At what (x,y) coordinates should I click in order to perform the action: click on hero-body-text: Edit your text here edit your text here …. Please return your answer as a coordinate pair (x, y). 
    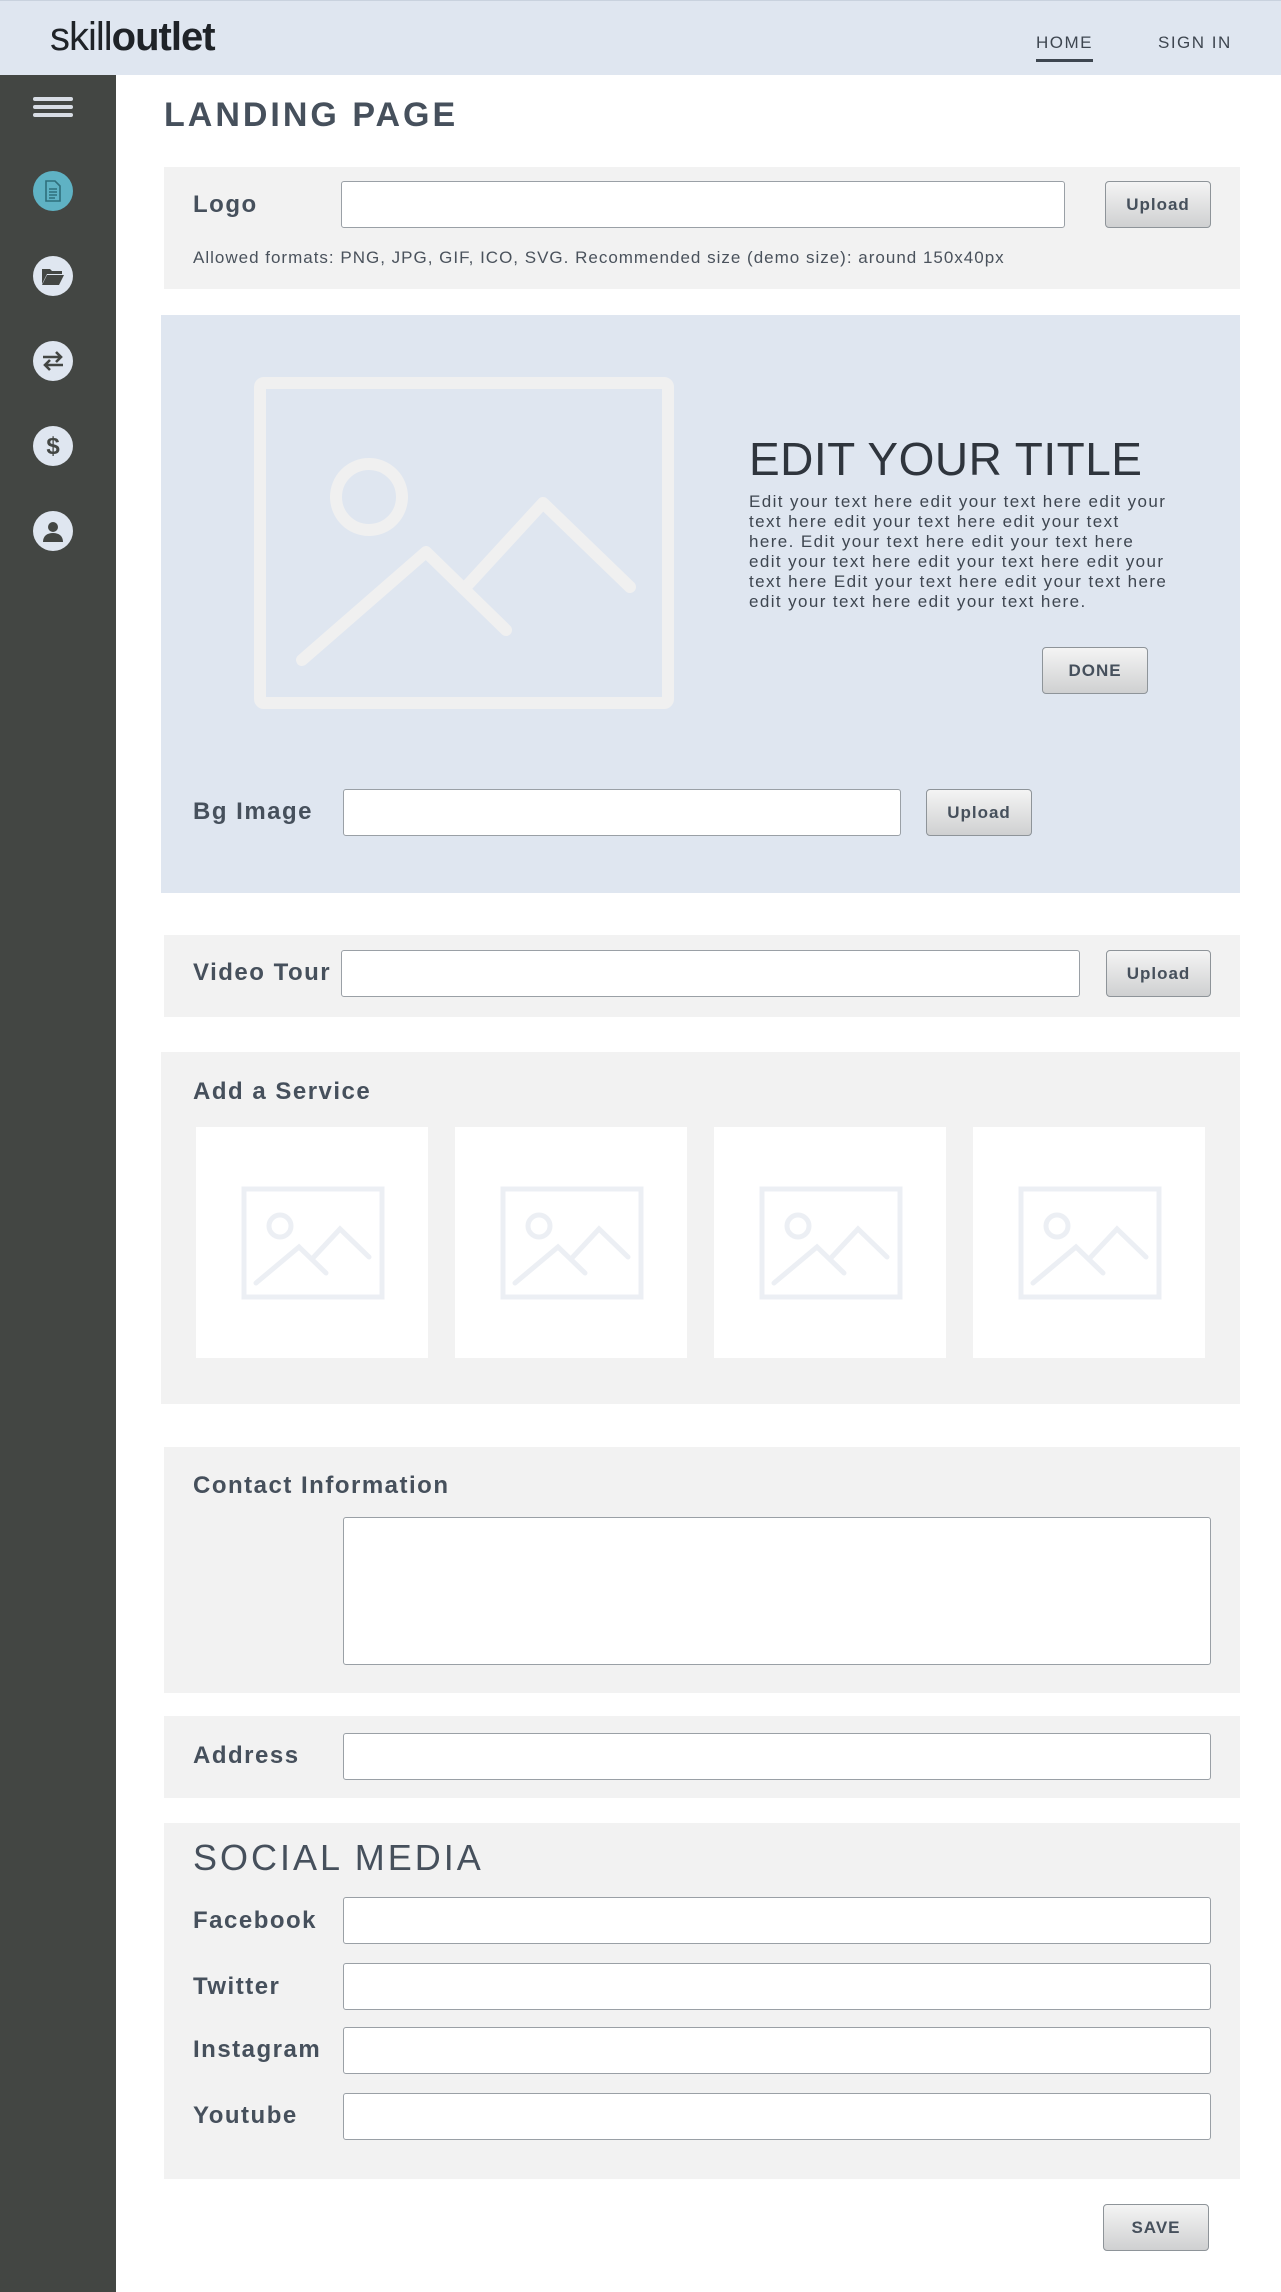
    Looking at the image, I should click on (959, 552).